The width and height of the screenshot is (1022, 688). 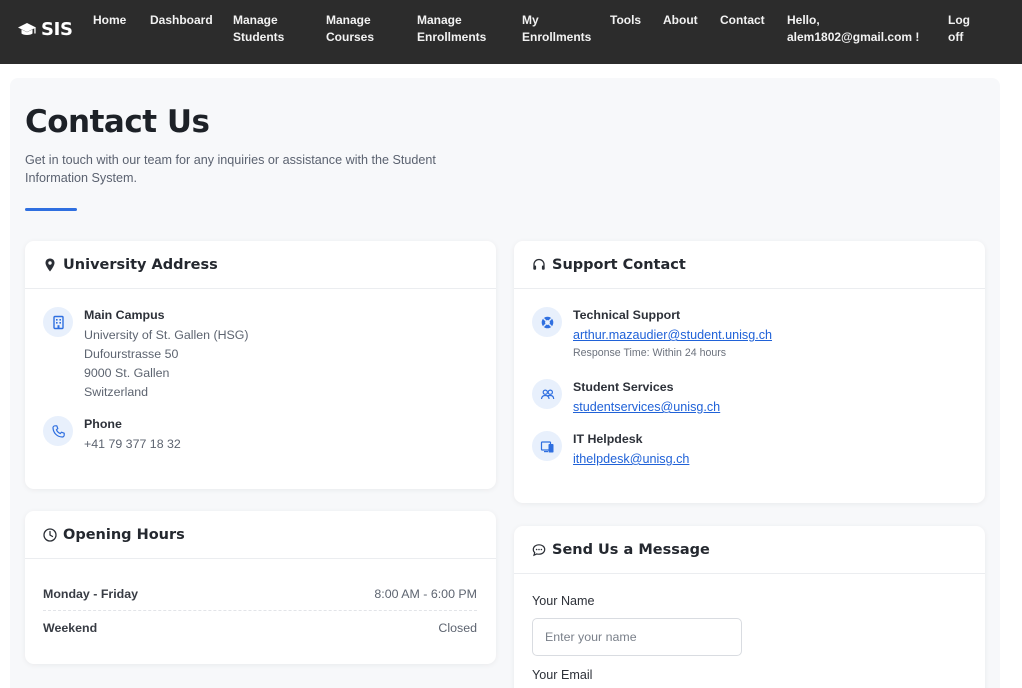 What do you see at coordinates (259, 37) in the screenshot?
I see `nav-manage-students-line2: Students` at bounding box center [259, 37].